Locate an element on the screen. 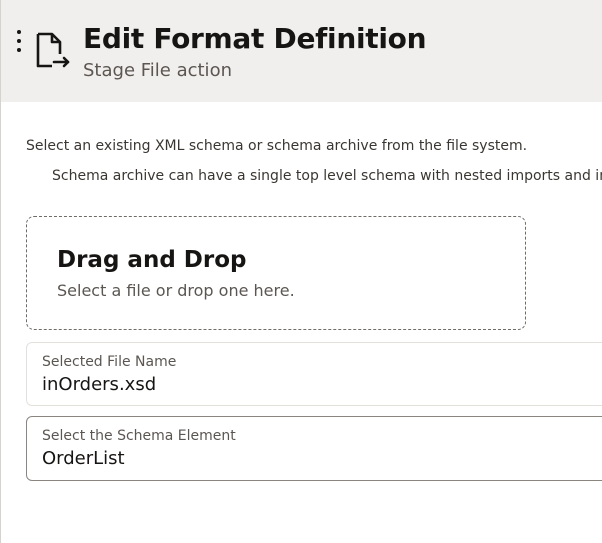  page-subtitle: Stage File action is located at coordinates (157, 70).